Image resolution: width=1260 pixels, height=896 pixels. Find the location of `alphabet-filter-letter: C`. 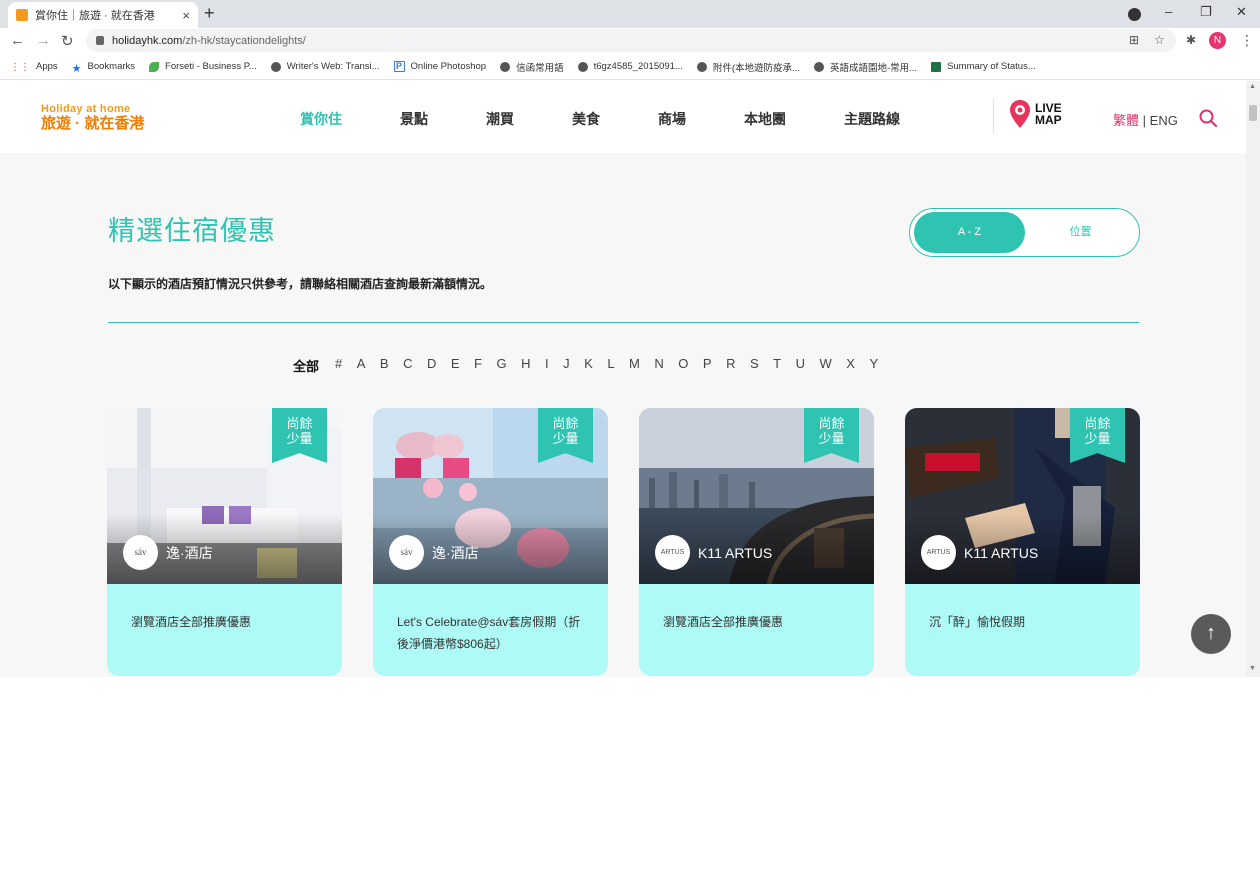

alphabet-filter-letter: C is located at coordinates (407, 365).